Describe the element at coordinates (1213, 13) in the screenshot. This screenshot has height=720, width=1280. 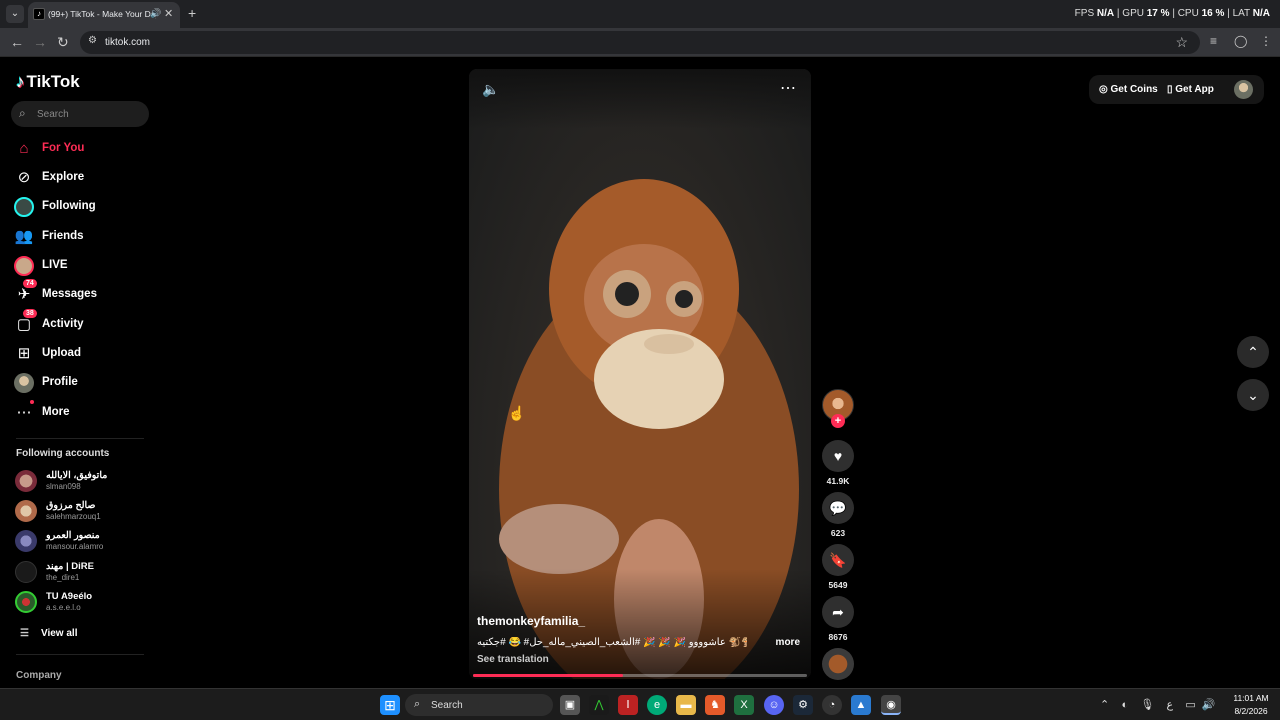
I see `cpu-value: 16 %` at that location.